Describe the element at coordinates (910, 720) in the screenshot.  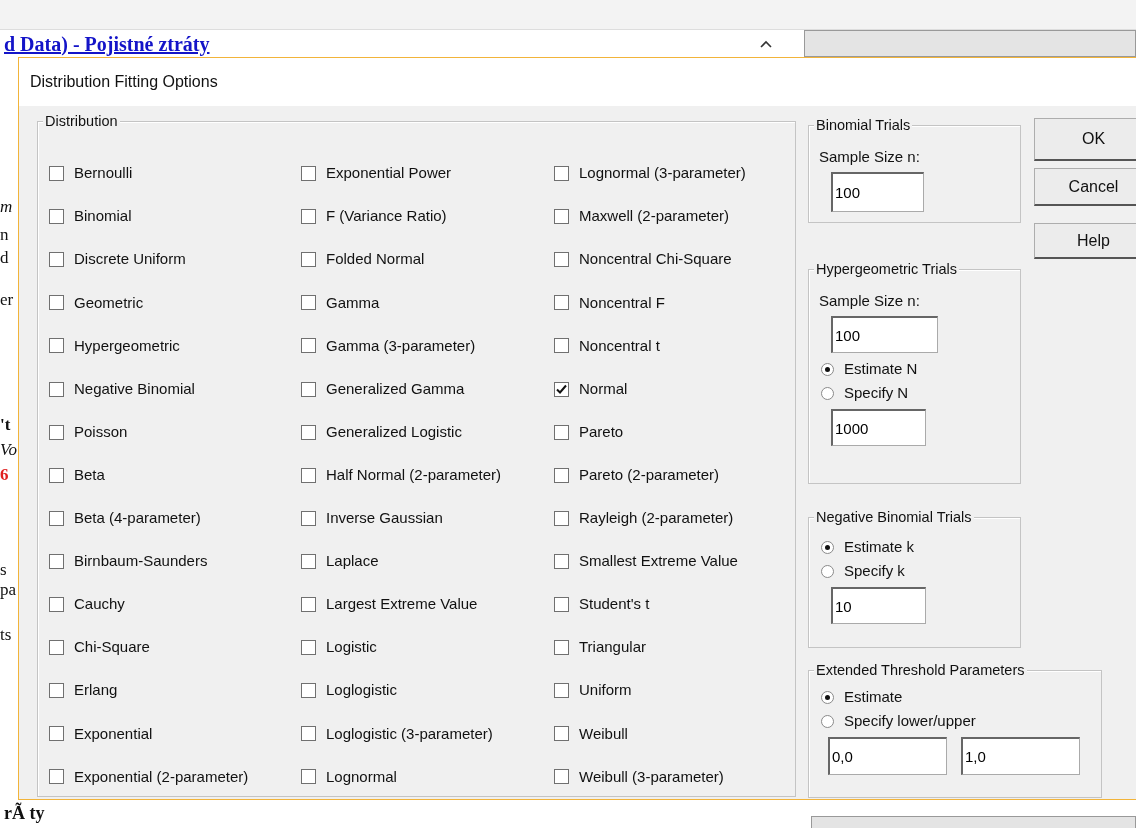
I see `radio-label: Specify lower/upper` at that location.